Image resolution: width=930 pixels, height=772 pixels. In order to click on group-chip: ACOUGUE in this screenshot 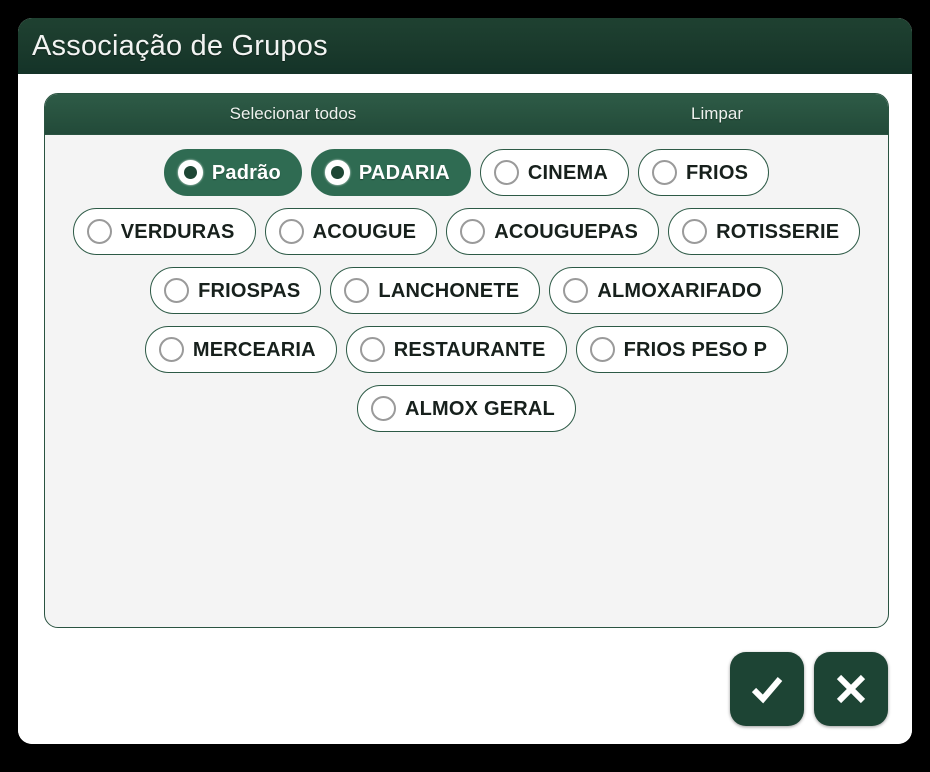, I will do `click(351, 231)`.